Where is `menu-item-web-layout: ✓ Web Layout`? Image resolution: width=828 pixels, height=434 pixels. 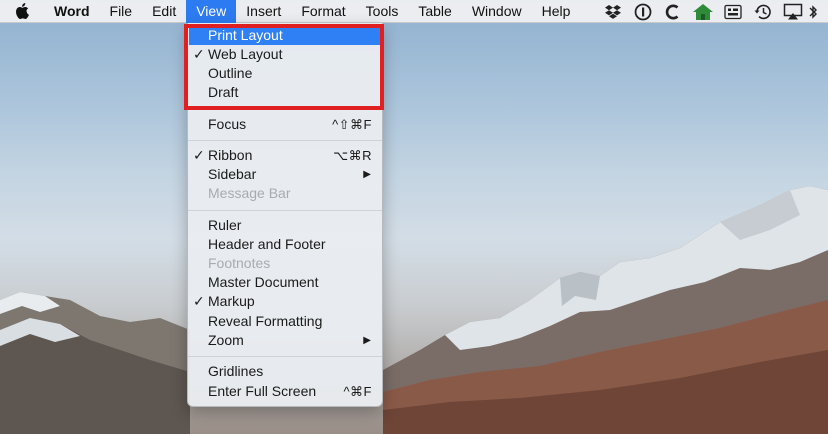 menu-item-web-layout: ✓ Web Layout is located at coordinates (285, 54).